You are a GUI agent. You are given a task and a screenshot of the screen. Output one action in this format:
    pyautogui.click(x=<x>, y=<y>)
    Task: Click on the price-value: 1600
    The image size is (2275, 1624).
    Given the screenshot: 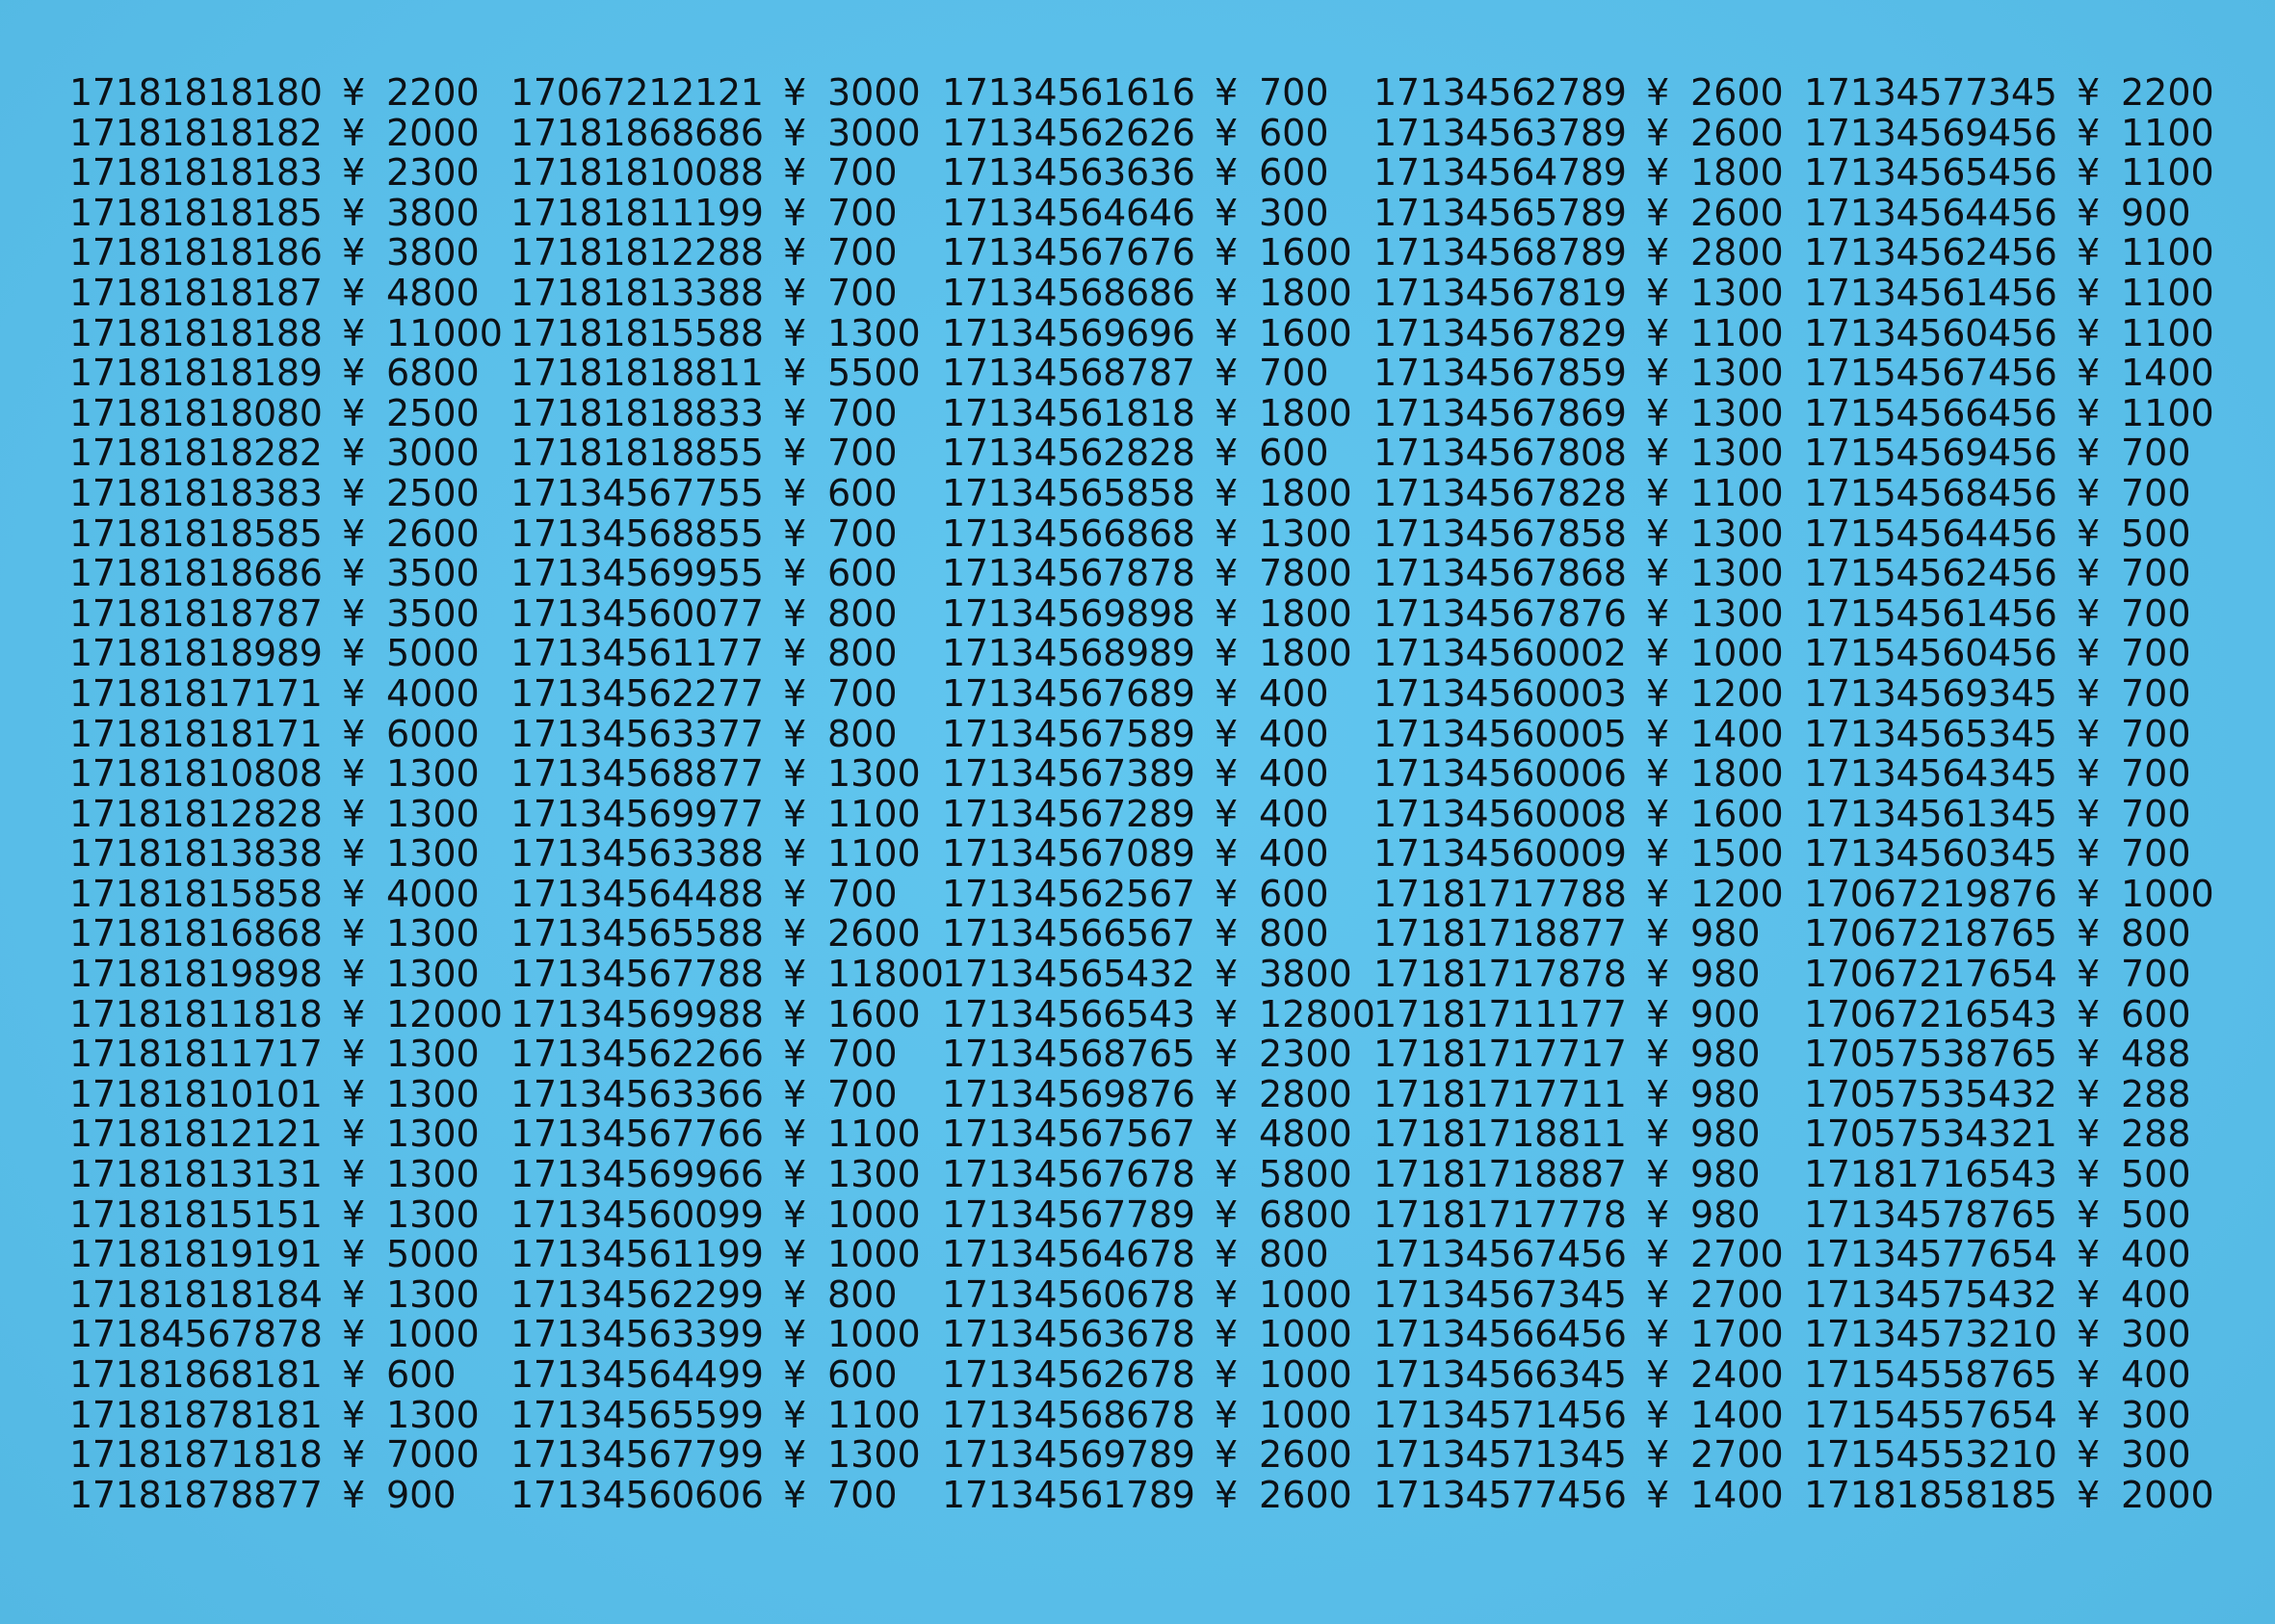 What is the action you would take?
    pyautogui.click(x=874, y=1013)
    